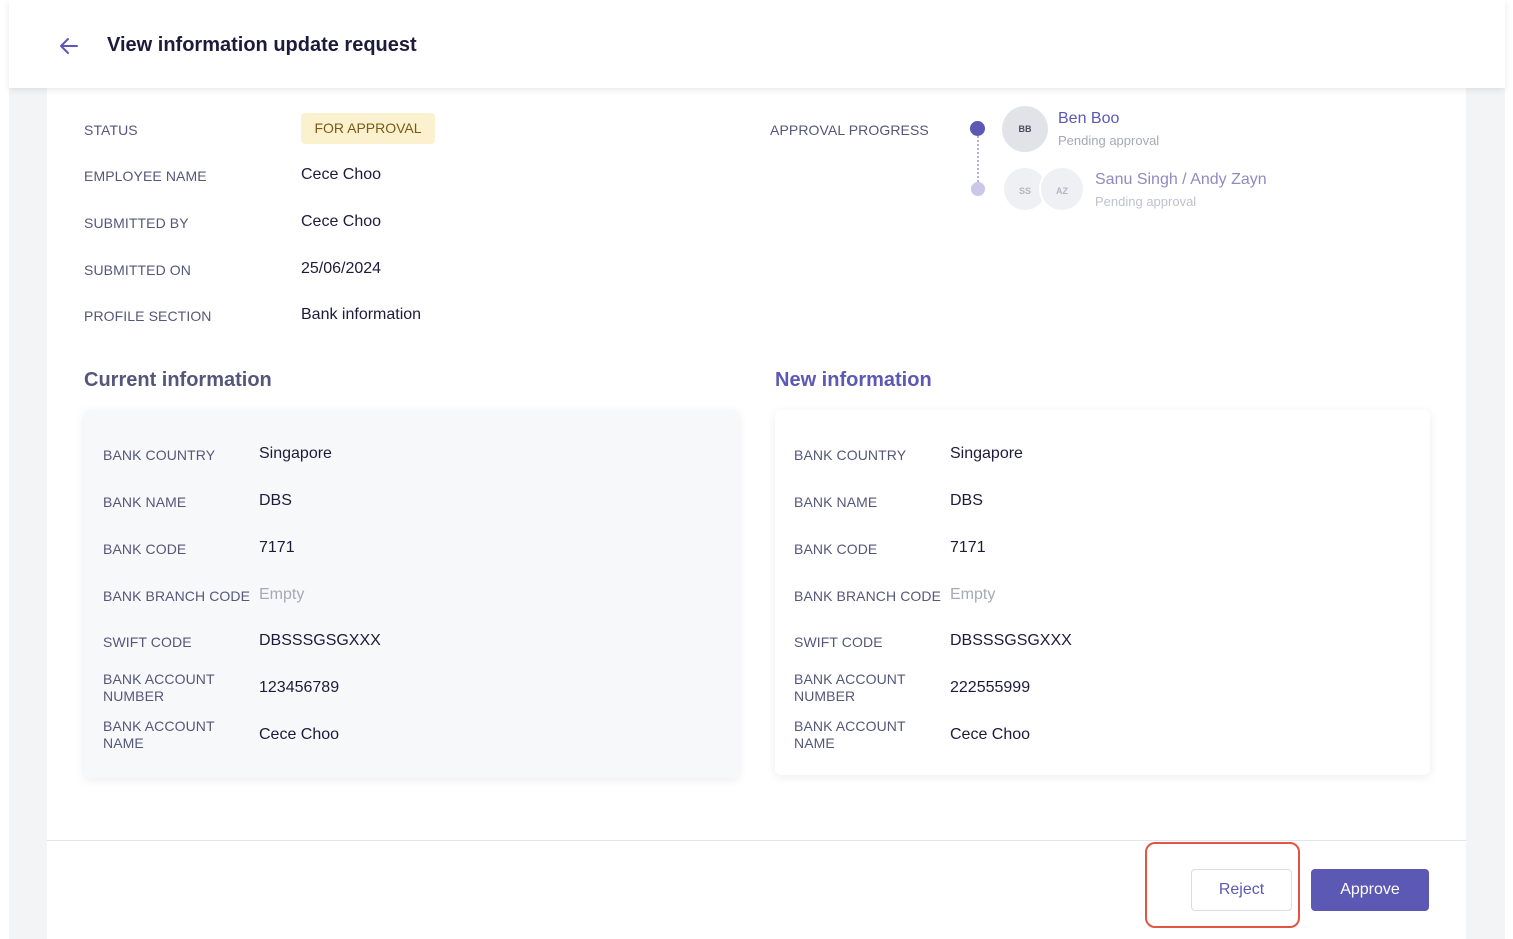 This screenshot has height=939, width=1513. I want to click on submitted-by-label: SUBMITTED BY, so click(136, 223).